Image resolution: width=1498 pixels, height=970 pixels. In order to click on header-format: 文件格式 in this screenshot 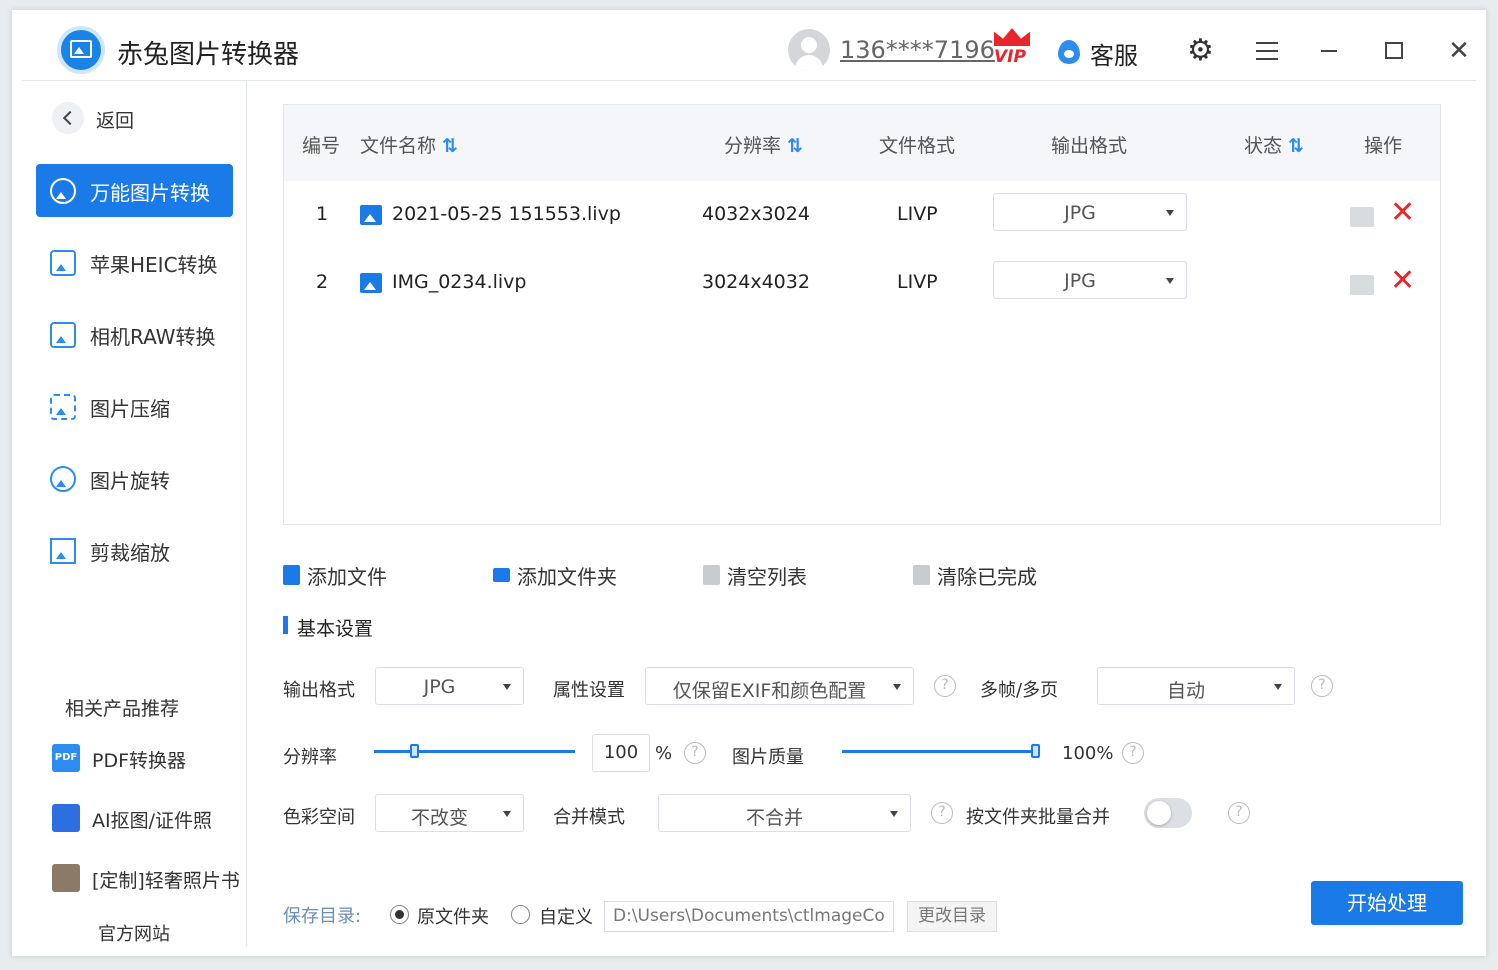, I will do `click(917, 146)`.